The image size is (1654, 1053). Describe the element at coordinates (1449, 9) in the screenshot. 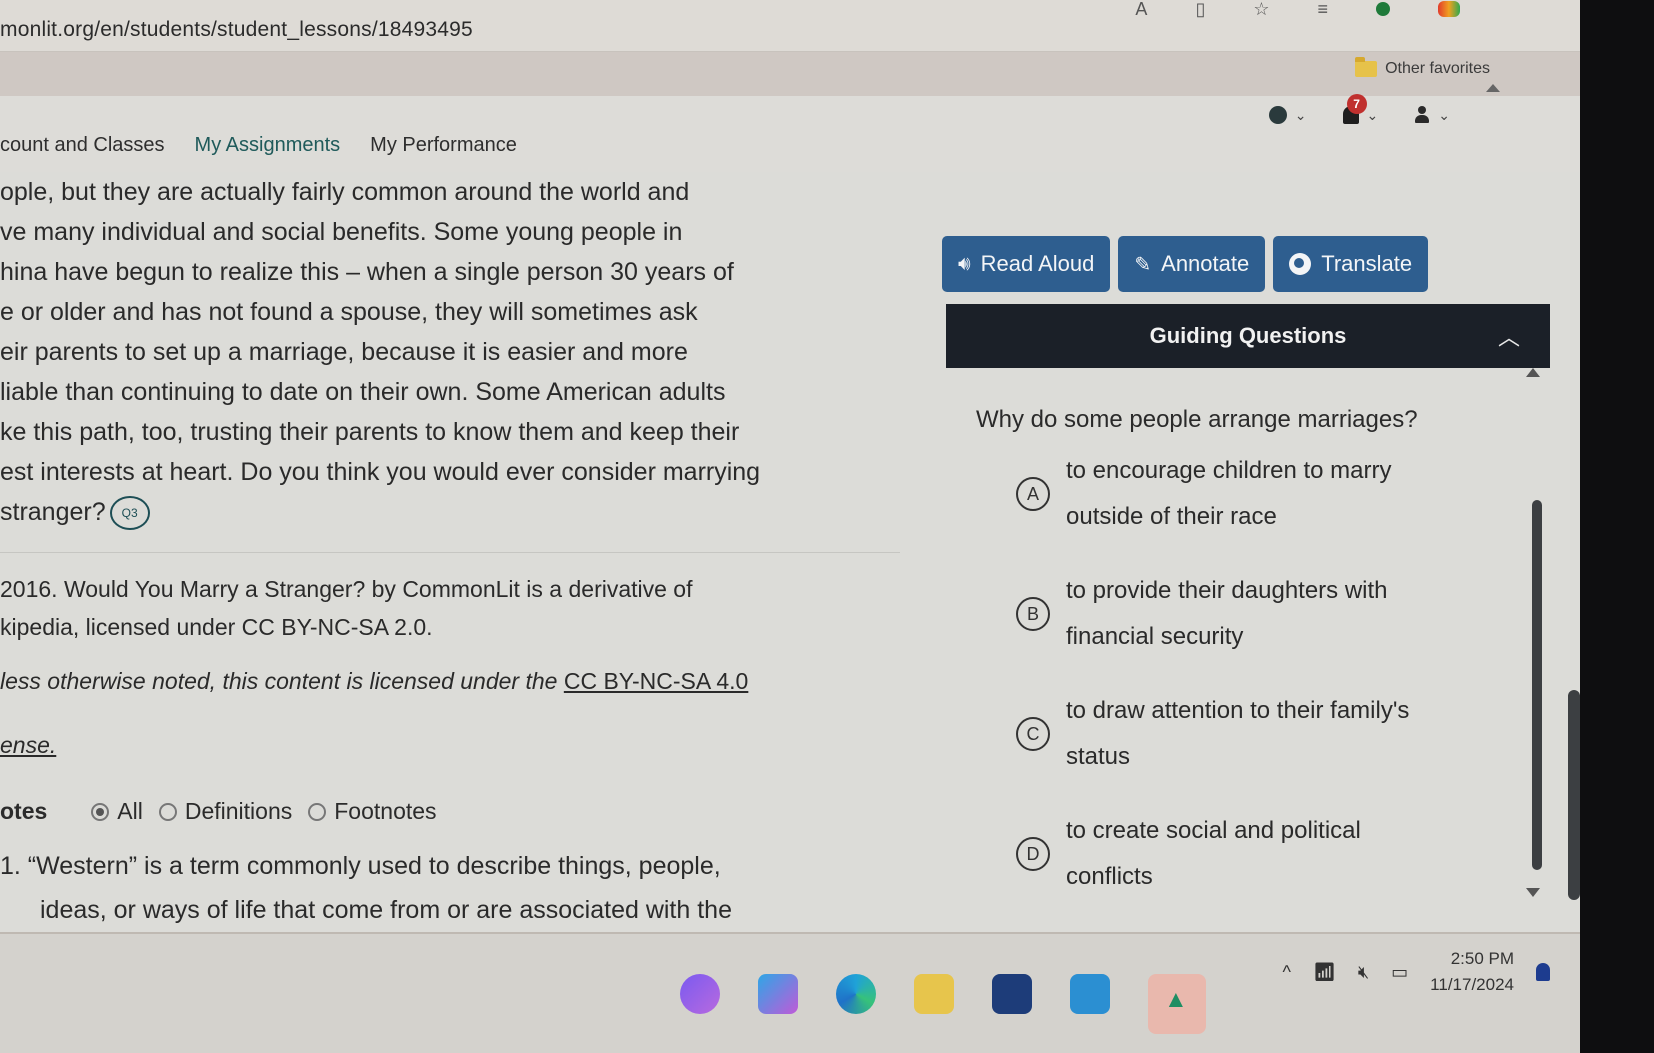

I see `profile-icon` at that location.